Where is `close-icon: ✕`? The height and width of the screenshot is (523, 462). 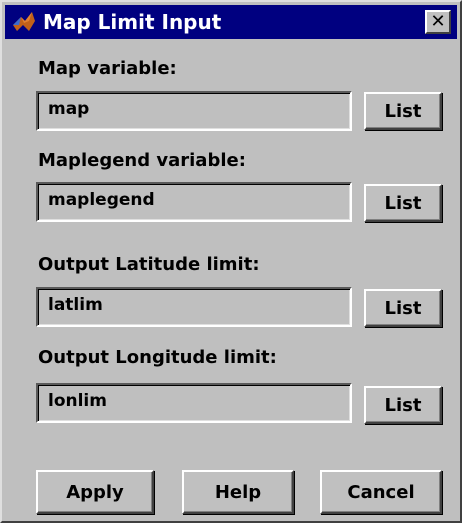 close-icon: ✕ is located at coordinates (438, 21).